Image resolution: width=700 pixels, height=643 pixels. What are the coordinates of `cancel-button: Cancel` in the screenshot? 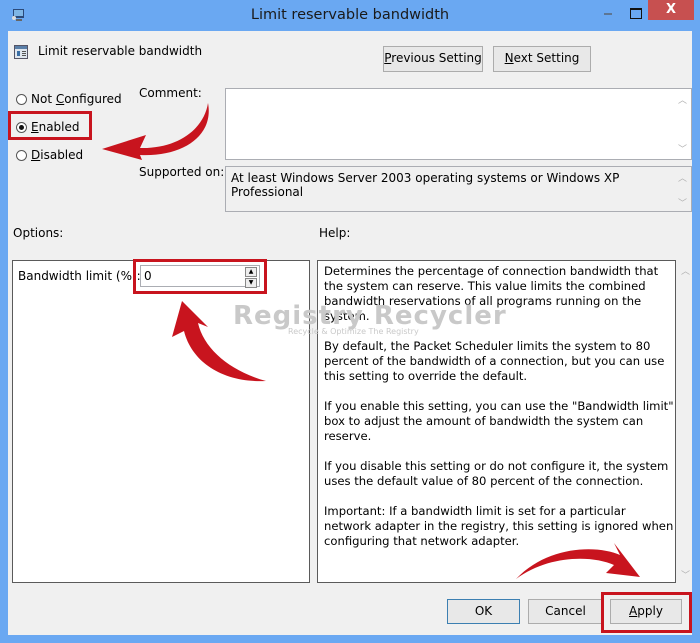 It's located at (565, 611).